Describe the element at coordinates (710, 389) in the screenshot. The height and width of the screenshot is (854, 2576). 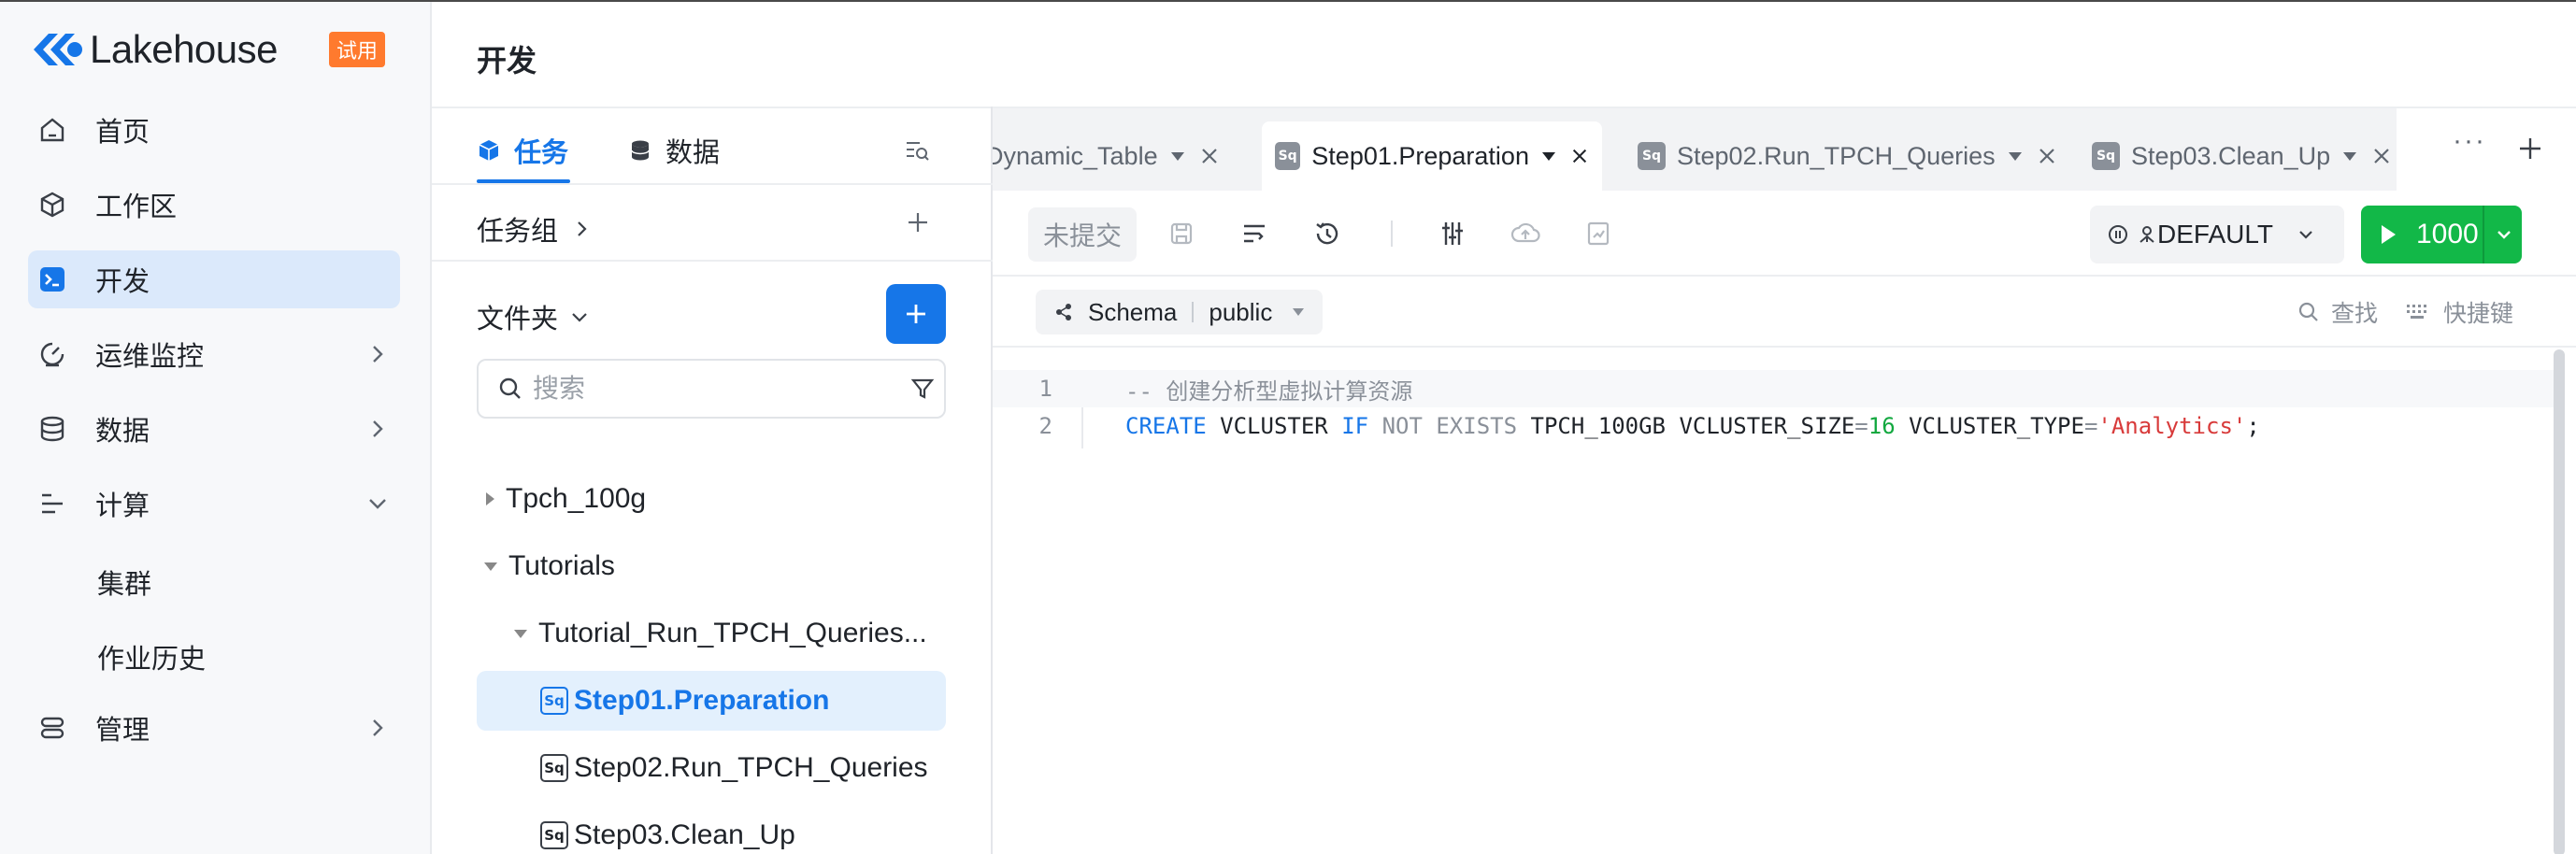
I see `search-input` at that location.